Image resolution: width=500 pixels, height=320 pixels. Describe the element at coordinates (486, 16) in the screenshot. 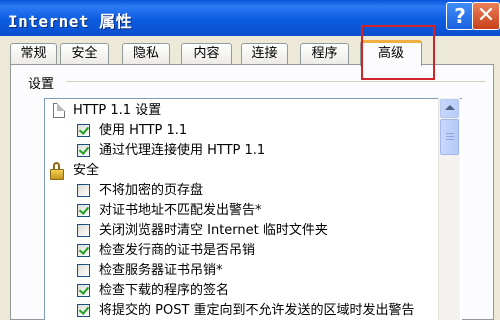

I see `close-button: ✕` at that location.